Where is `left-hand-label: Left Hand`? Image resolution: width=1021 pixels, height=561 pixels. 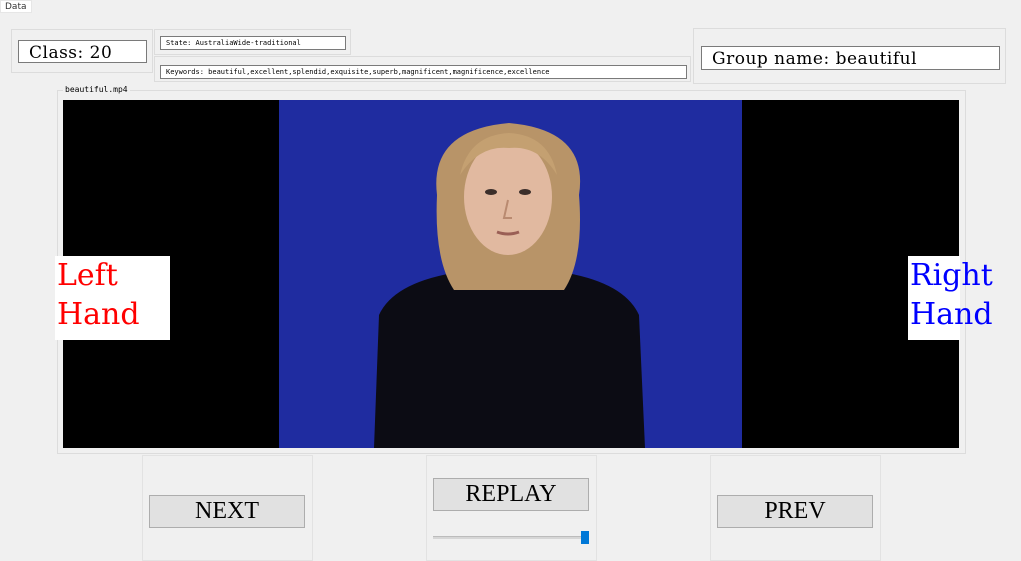 left-hand-label: Left Hand is located at coordinates (112, 298).